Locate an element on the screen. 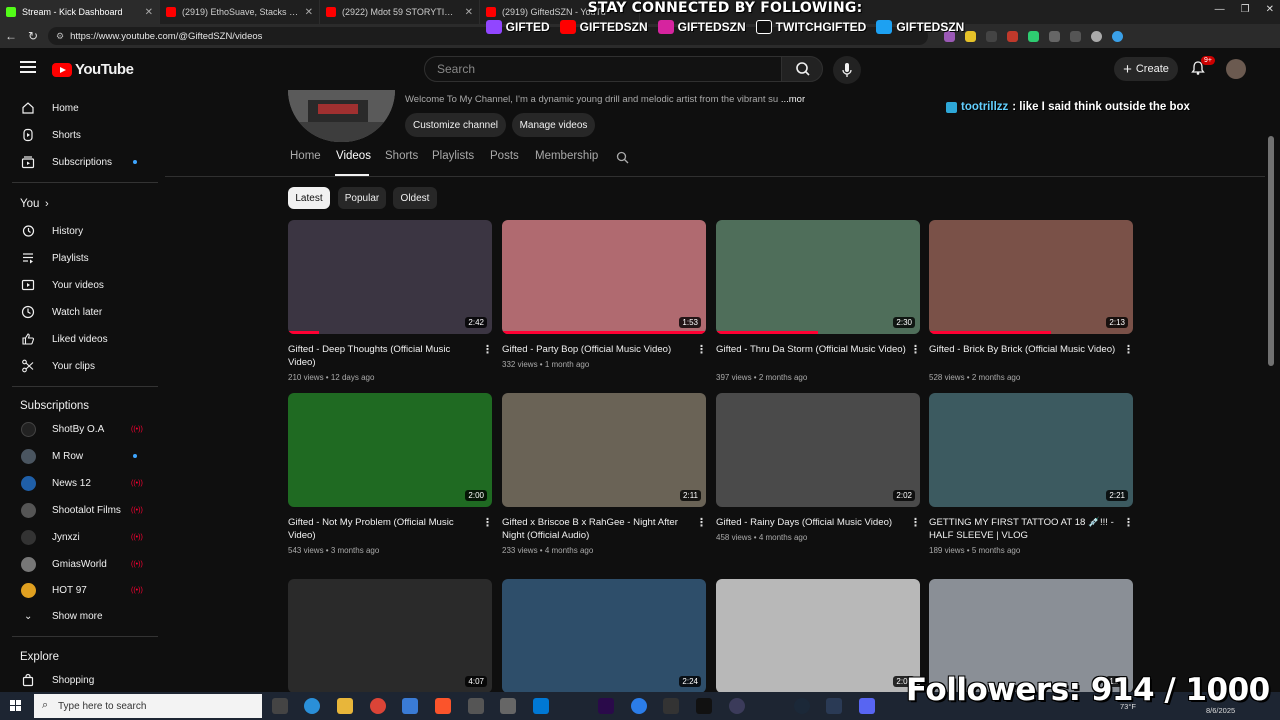  refresh-icon: ↻ is located at coordinates (33, 36).